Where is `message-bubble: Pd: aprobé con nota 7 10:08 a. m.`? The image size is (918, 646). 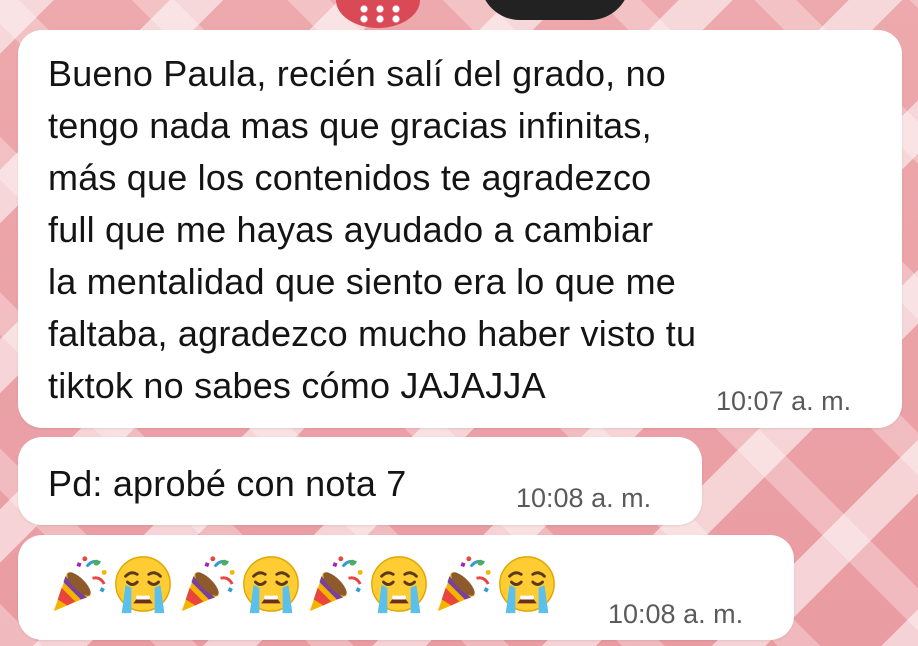
message-bubble: Pd: aprobé con nota 7 10:08 a. m. is located at coordinates (360, 481).